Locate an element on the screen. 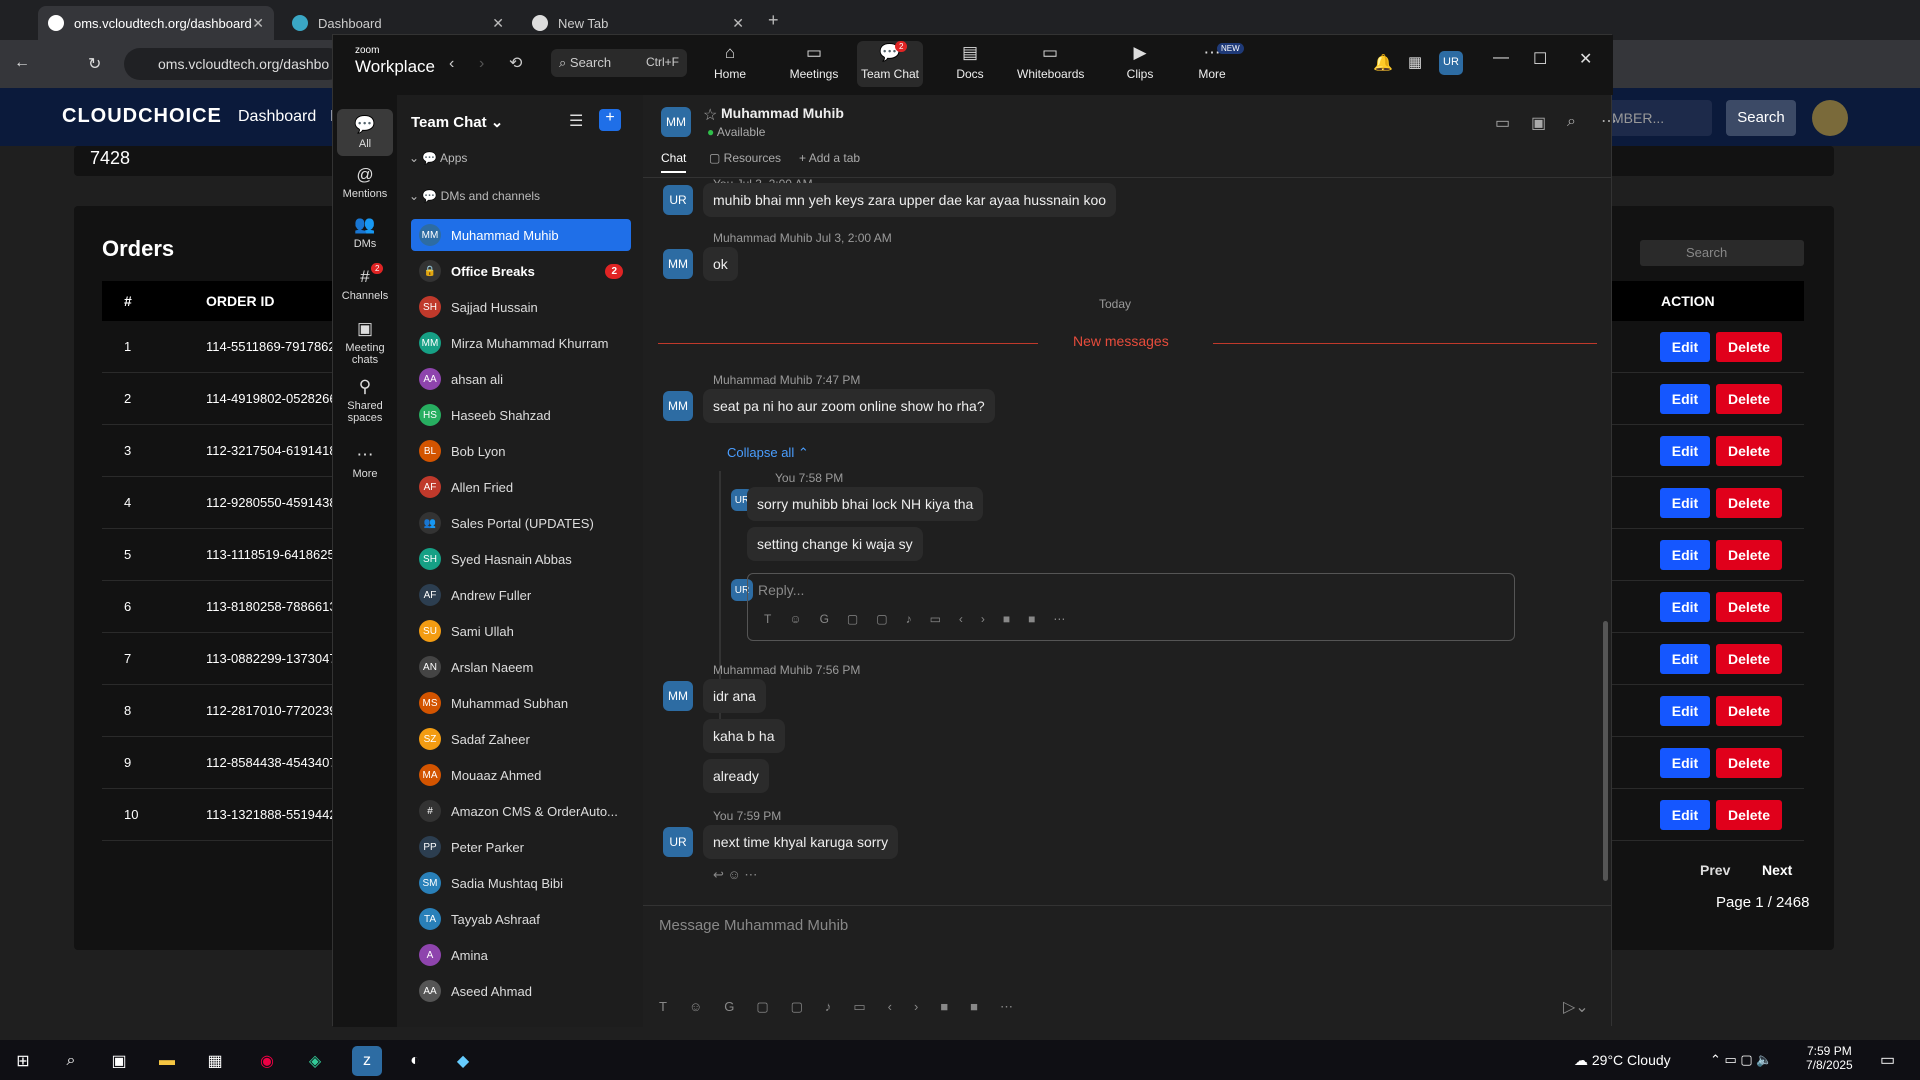 The height and width of the screenshot is (1080, 1920). chrome-icon: ◉ is located at coordinates (267, 1061).